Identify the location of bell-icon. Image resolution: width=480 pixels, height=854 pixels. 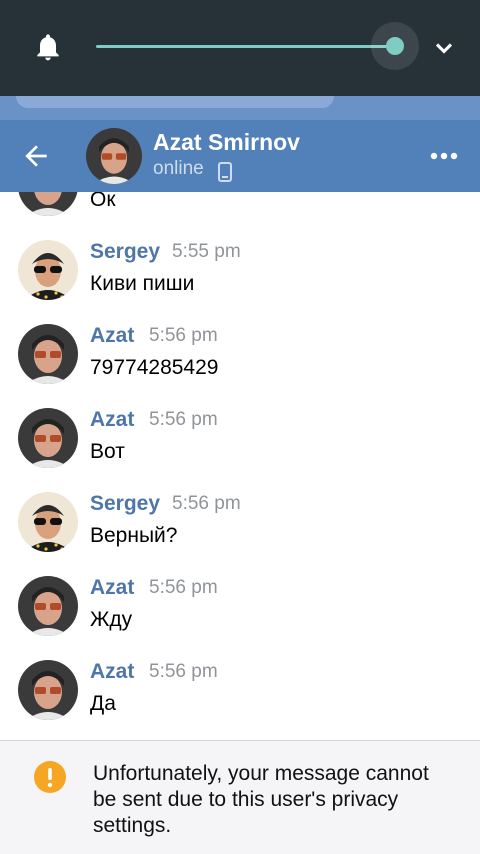
(48, 47).